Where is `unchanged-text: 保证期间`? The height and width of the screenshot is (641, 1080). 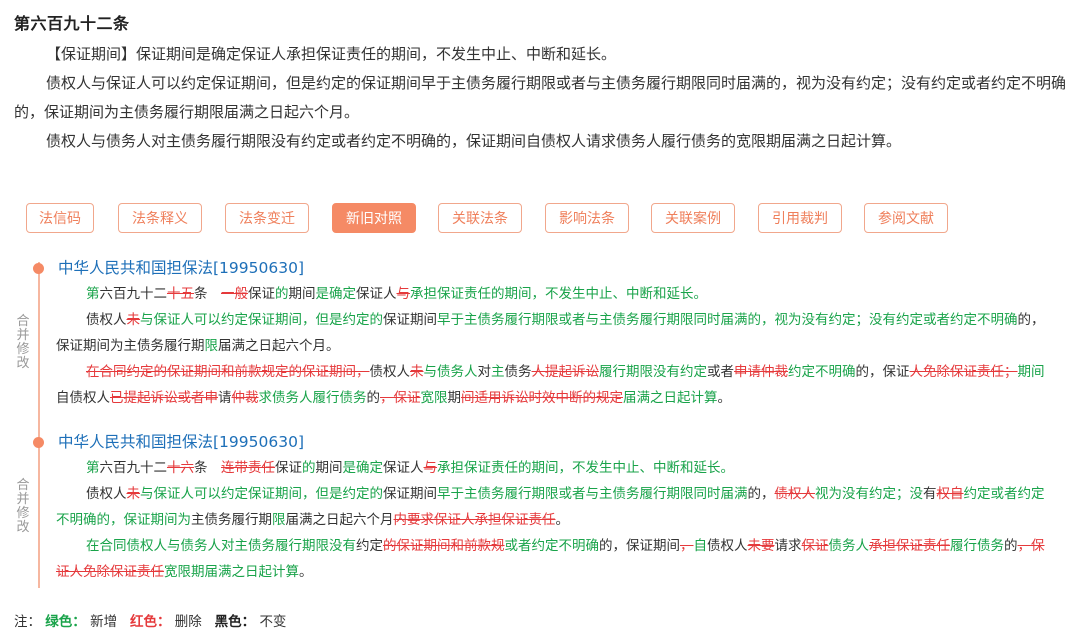 unchanged-text: 保证期间 is located at coordinates (410, 320).